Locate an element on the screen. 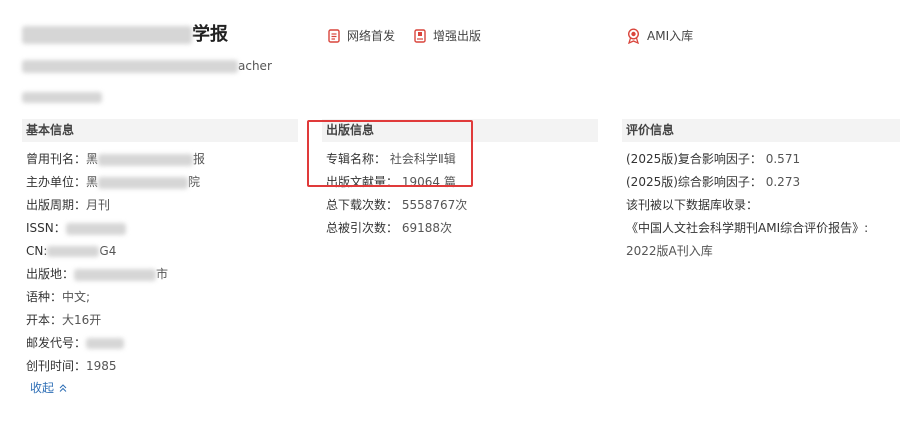  former-name-visible: 黑 is located at coordinates (92, 159).